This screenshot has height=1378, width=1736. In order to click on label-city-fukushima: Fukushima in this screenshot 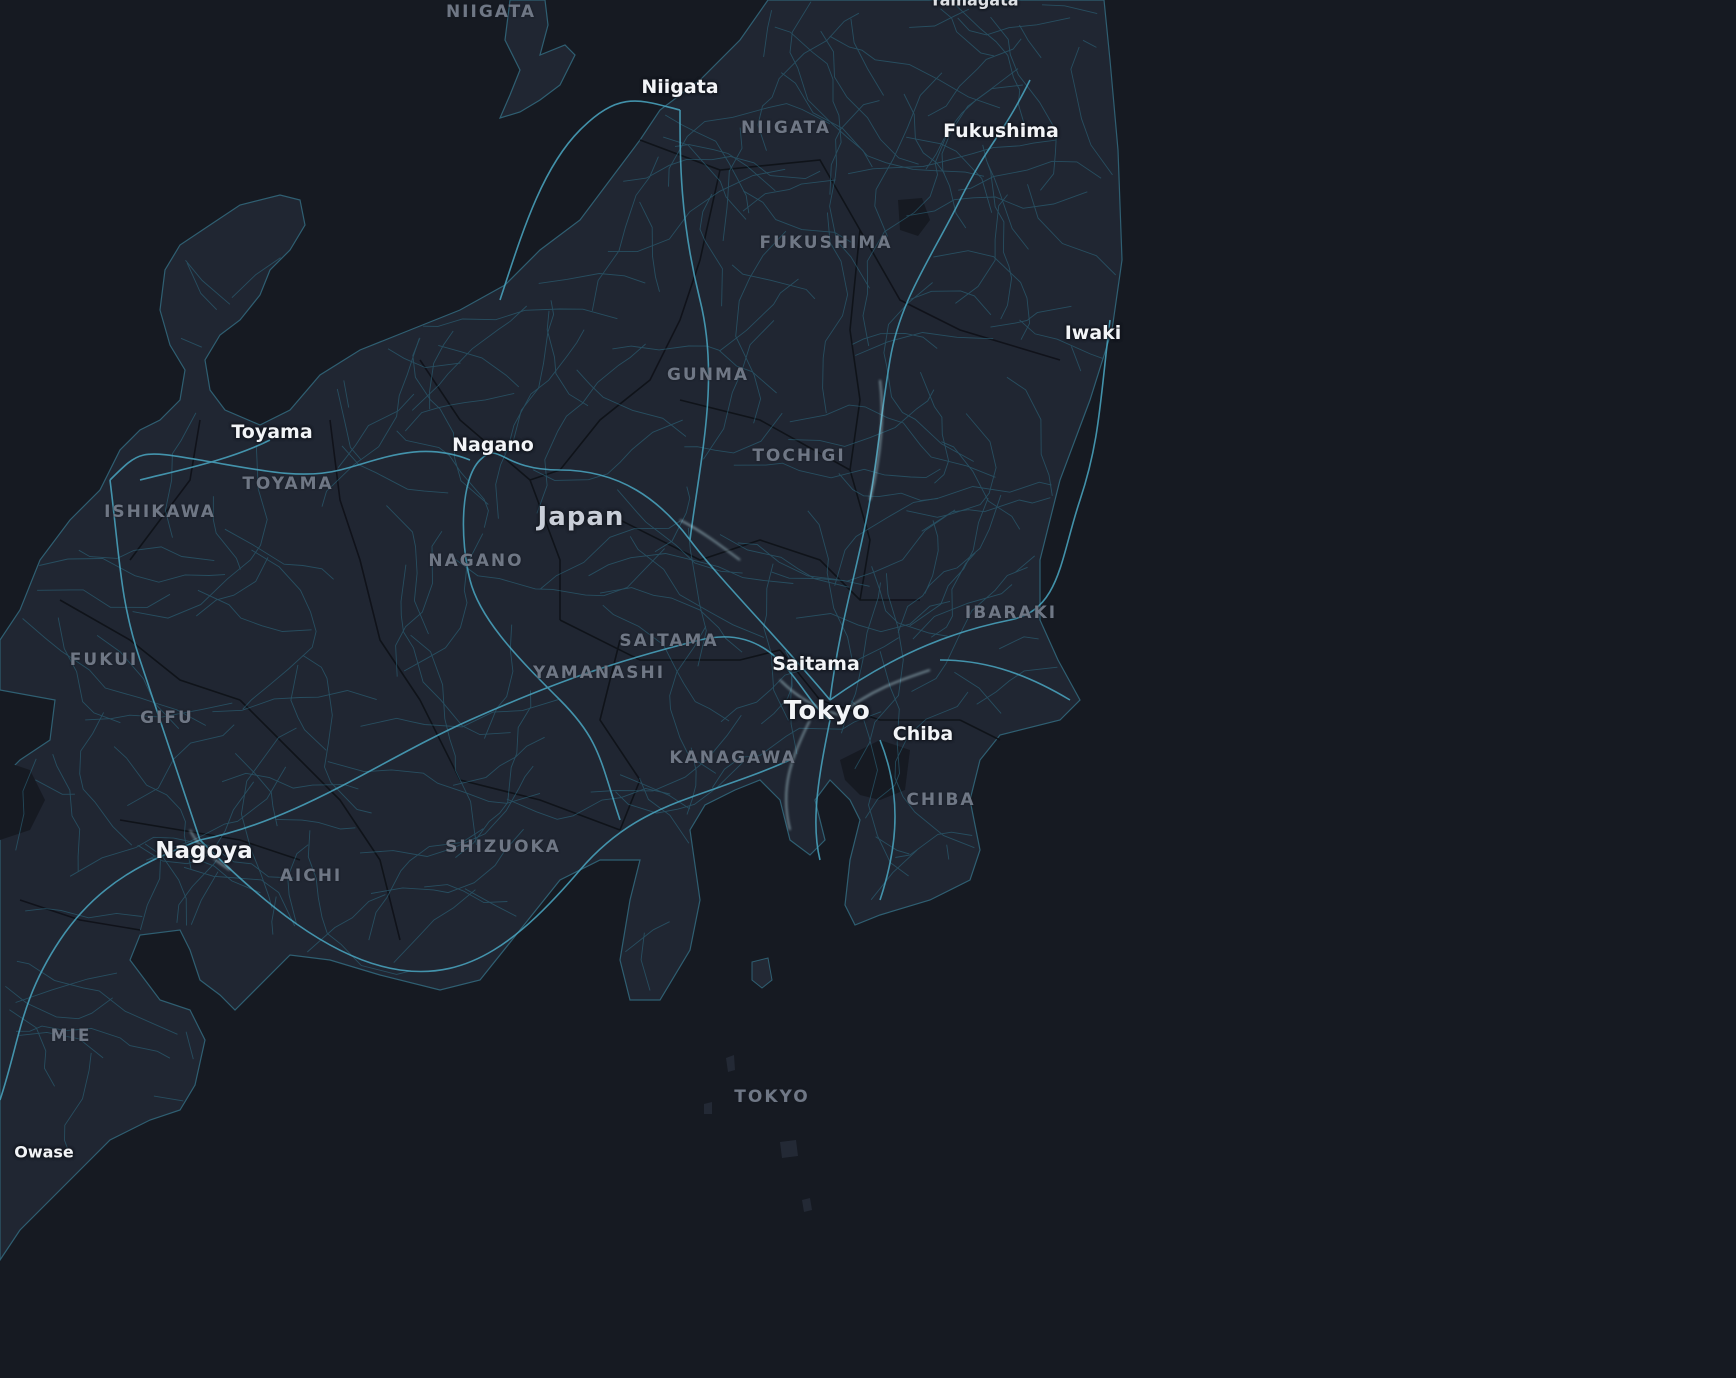, I will do `click(1001, 131)`.